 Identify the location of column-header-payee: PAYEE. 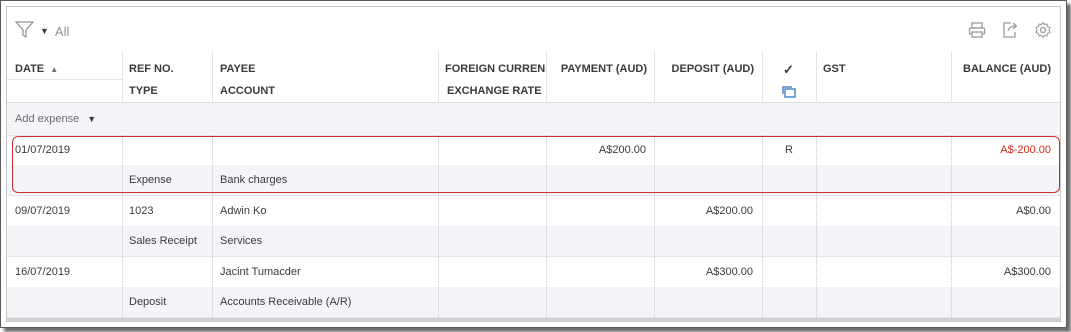
(237, 69).